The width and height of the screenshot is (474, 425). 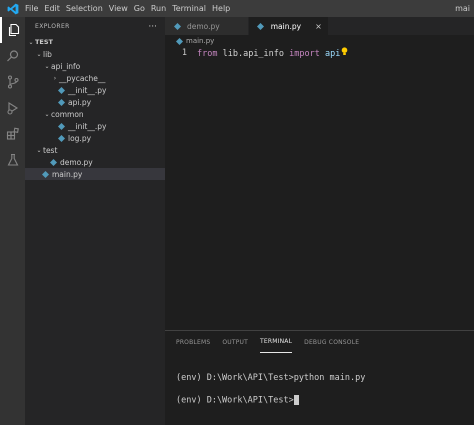 I want to click on panel-tabs: PROBLEMS OUTPUT TERMINAL DEBUG CONSOLE, so click(x=319, y=342).